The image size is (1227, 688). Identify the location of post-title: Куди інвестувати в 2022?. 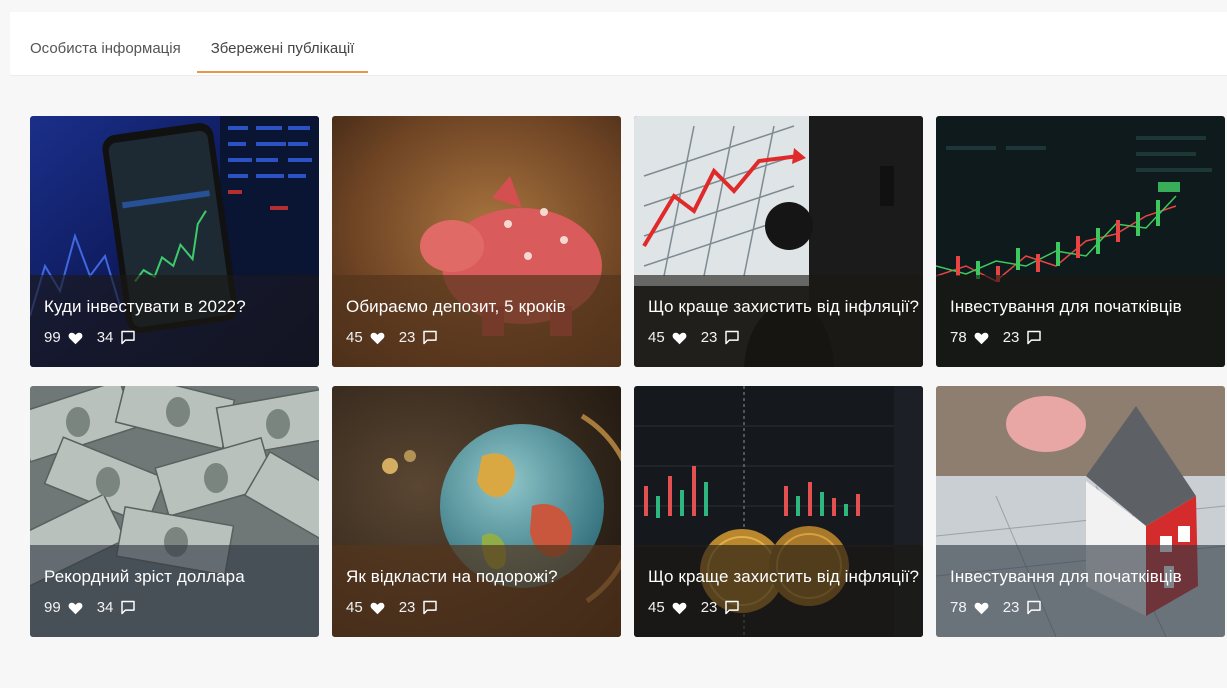
(145, 306).